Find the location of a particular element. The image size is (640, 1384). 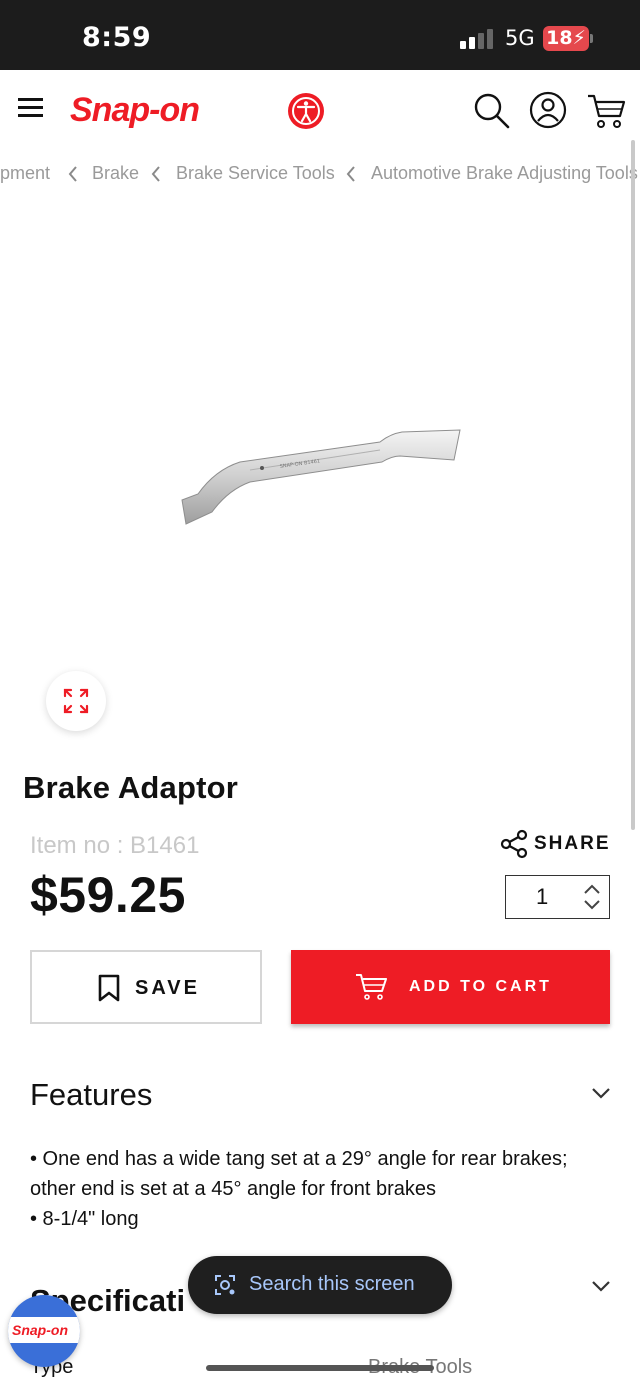

item-number: Item no : B1461 is located at coordinates (115, 845).